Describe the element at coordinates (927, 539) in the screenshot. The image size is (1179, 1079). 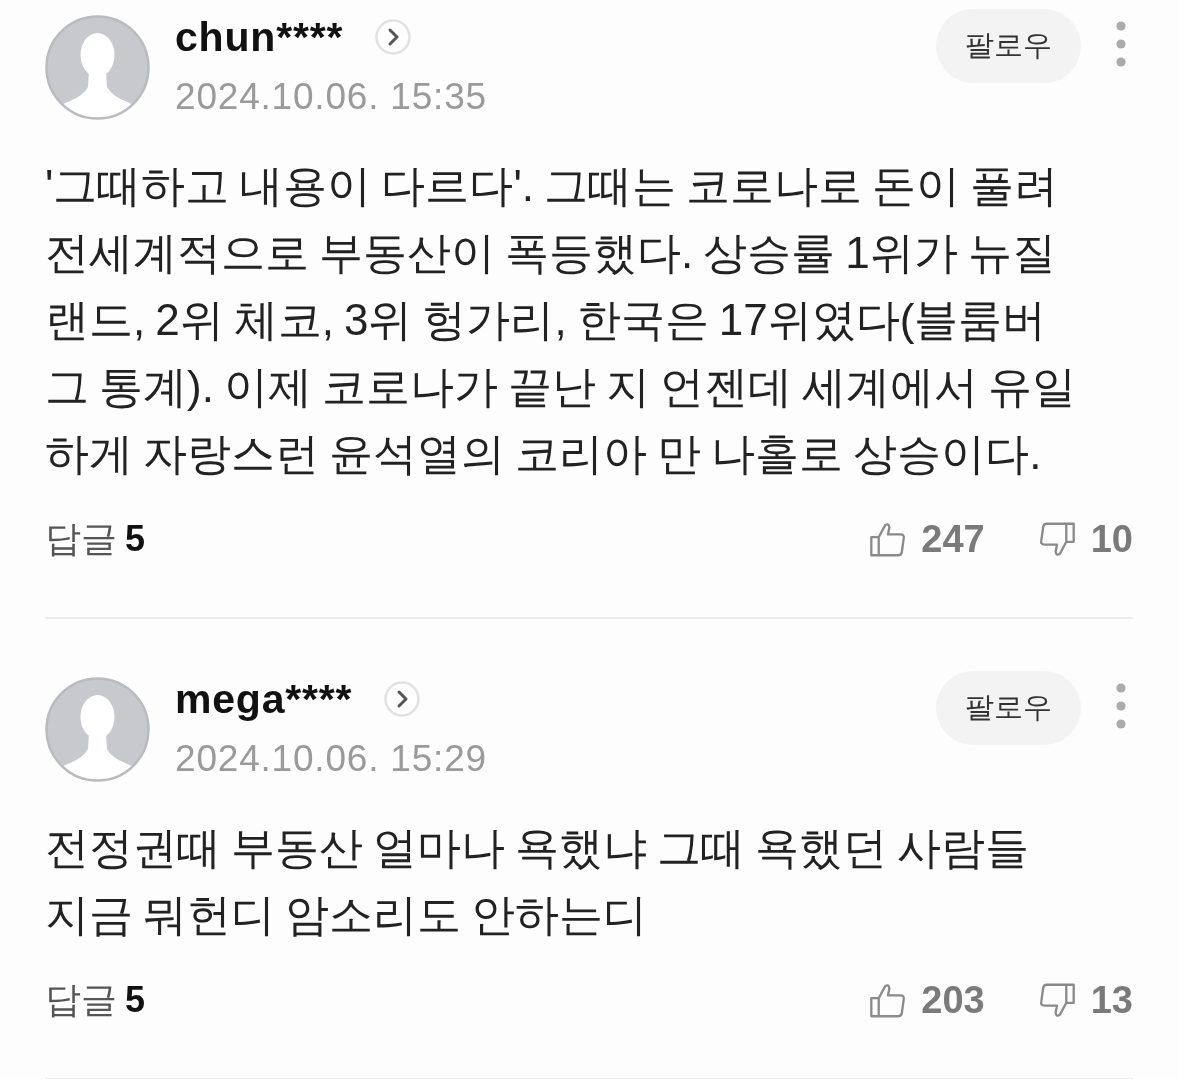
I see `like-button: 247` at that location.